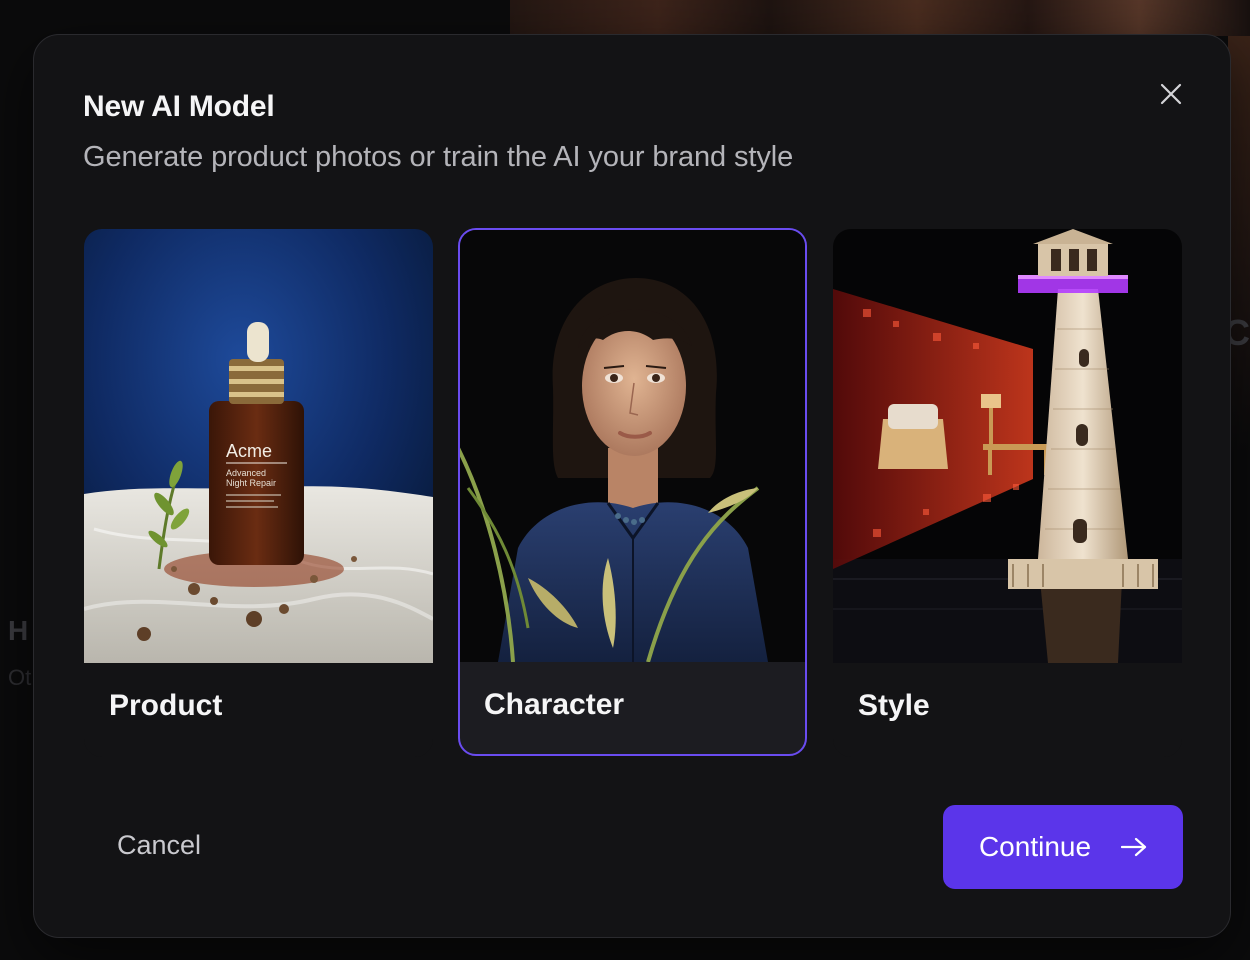 The height and width of the screenshot is (960, 1250). What do you see at coordinates (18, 630) in the screenshot?
I see `background-heading: H` at bounding box center [18, 630].